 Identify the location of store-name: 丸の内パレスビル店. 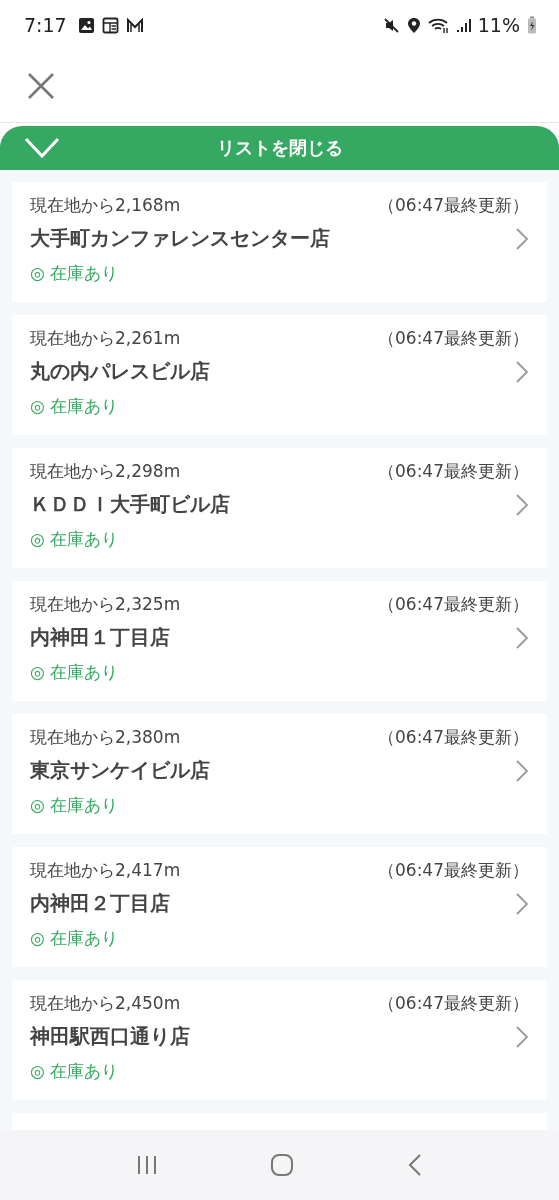
(120, 371).